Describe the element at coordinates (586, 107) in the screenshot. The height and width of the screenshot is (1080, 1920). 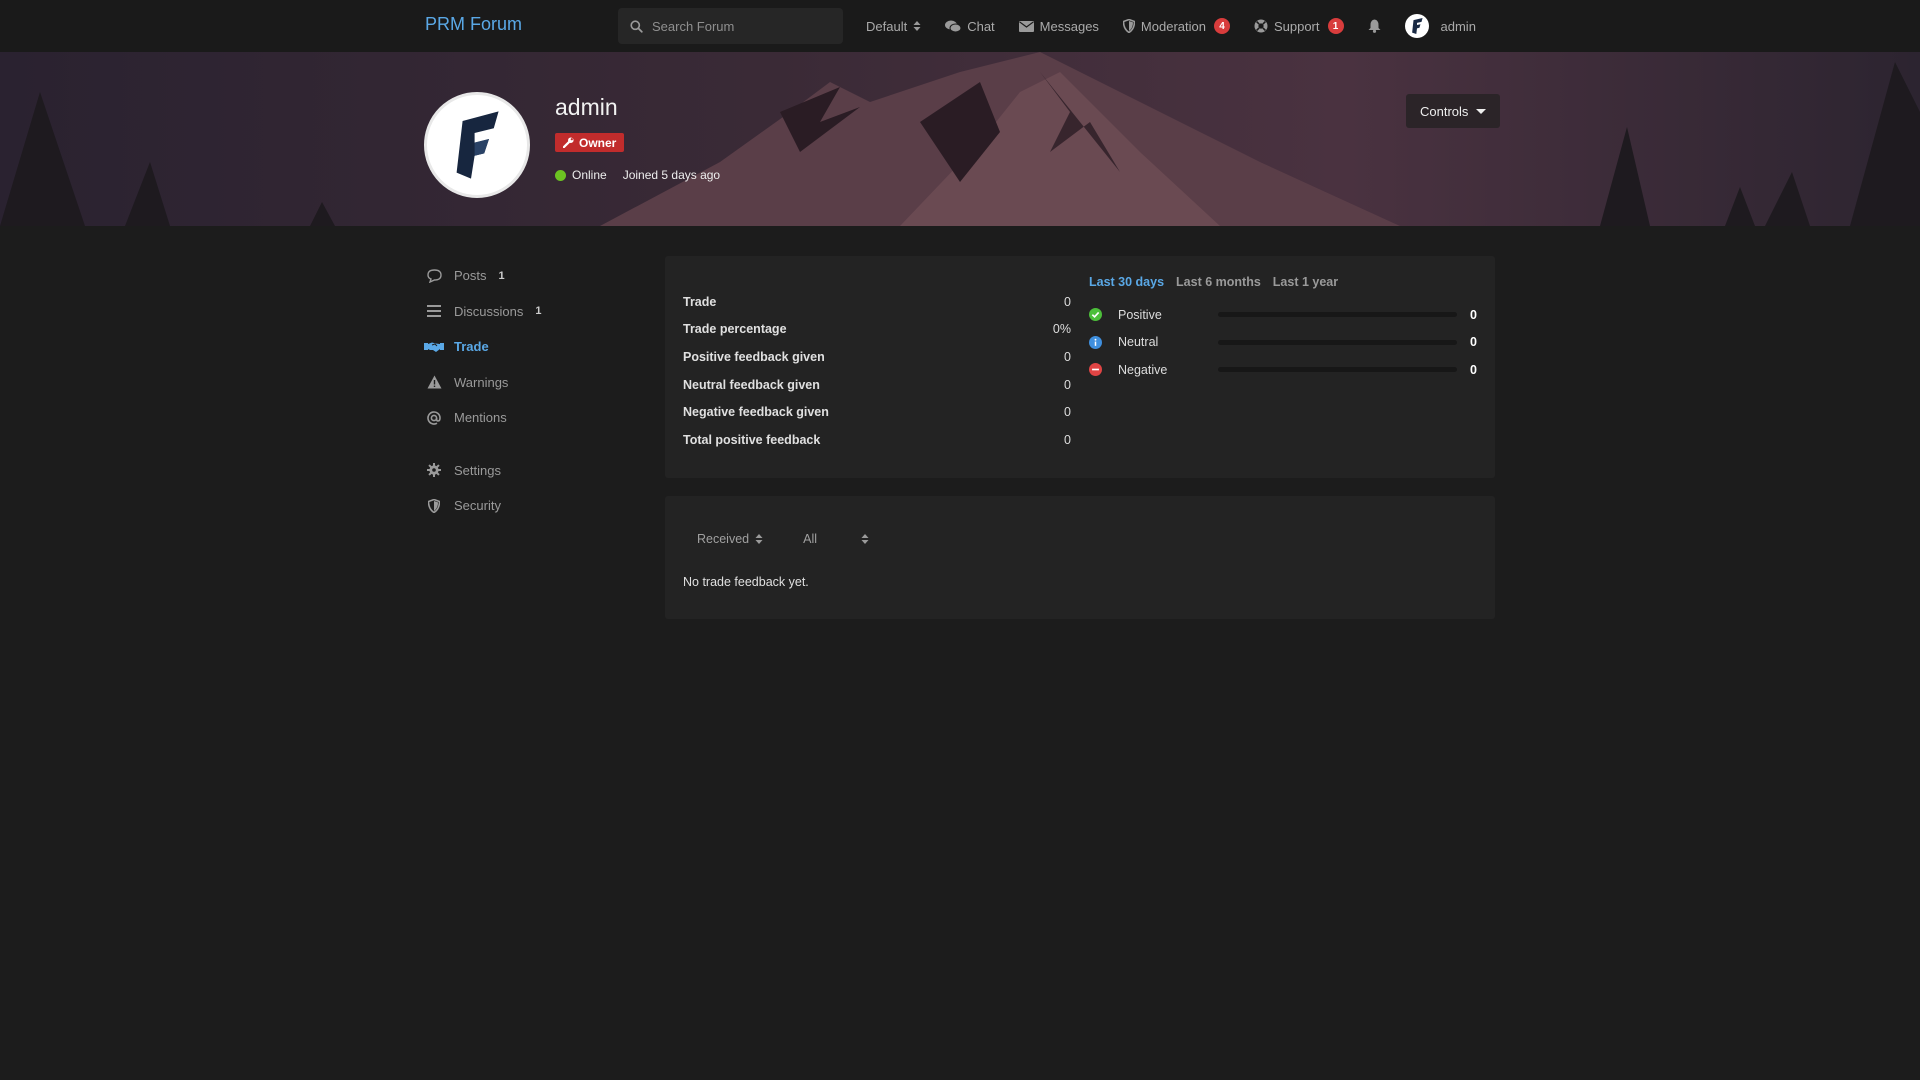
I see `profile-username: admin` at that location.